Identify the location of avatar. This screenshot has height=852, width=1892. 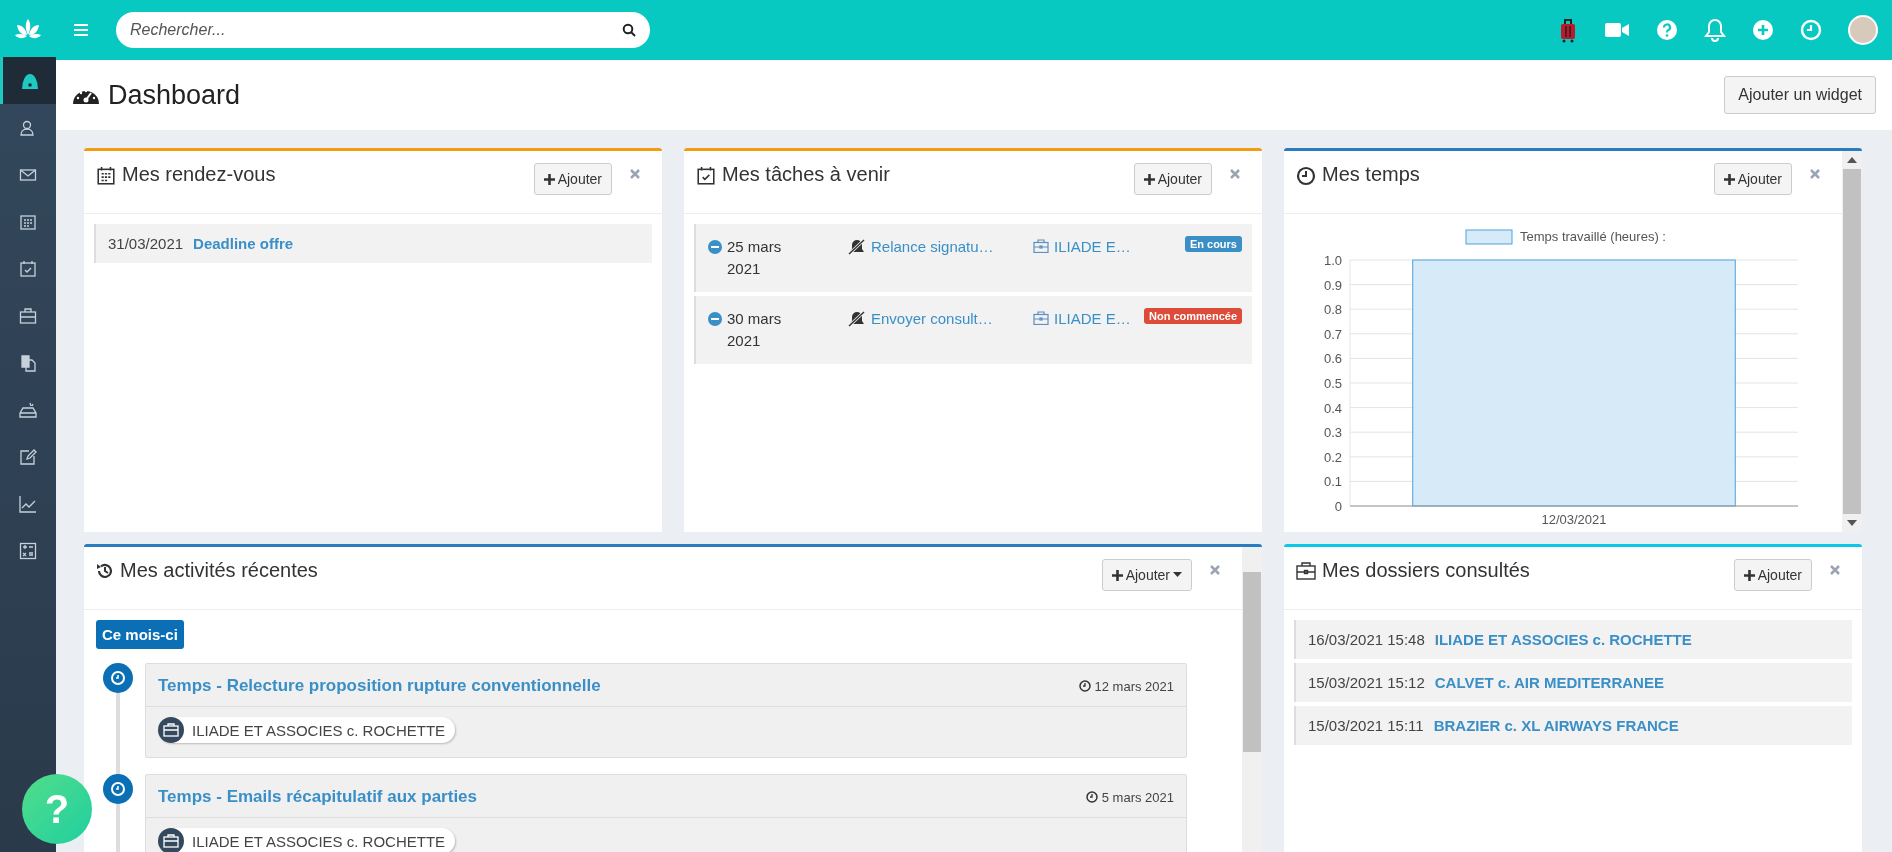
(1863, 30).